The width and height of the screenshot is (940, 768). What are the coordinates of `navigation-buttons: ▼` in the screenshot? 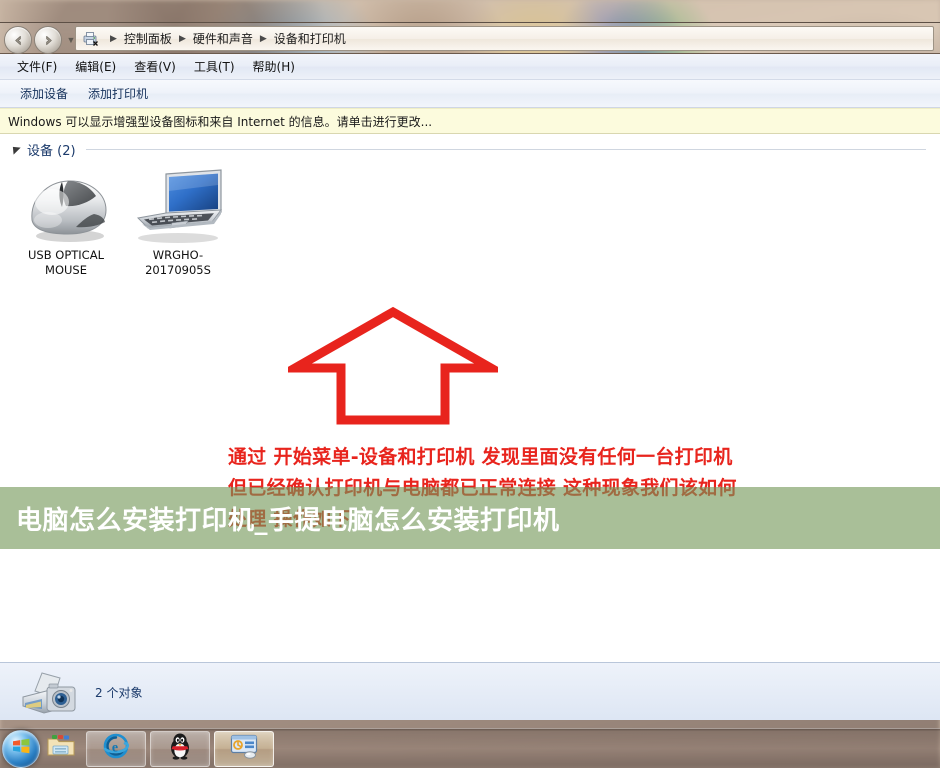 It's located at (40, 40).